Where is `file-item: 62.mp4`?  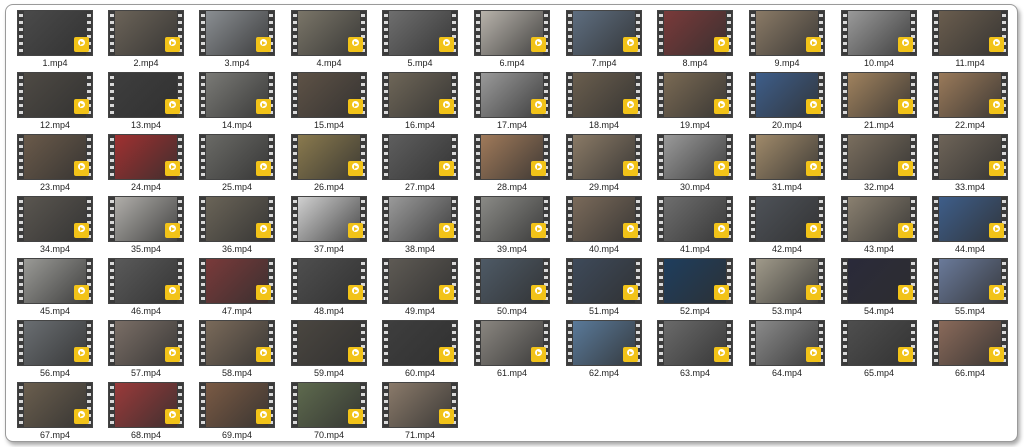 file-item: 62.mp4 is located at coordinates (604, 350).